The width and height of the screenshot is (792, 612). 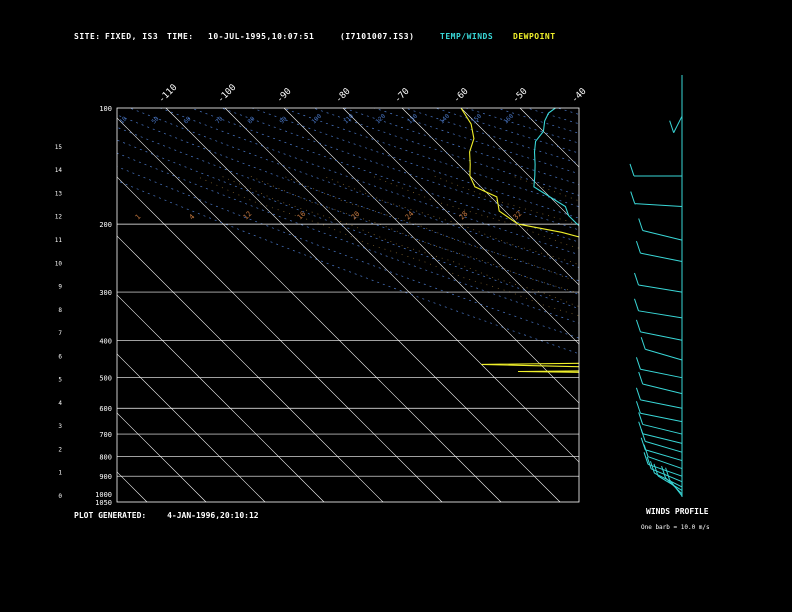 I want to click on height-tick-label: 4, so click(x=60, y=403).